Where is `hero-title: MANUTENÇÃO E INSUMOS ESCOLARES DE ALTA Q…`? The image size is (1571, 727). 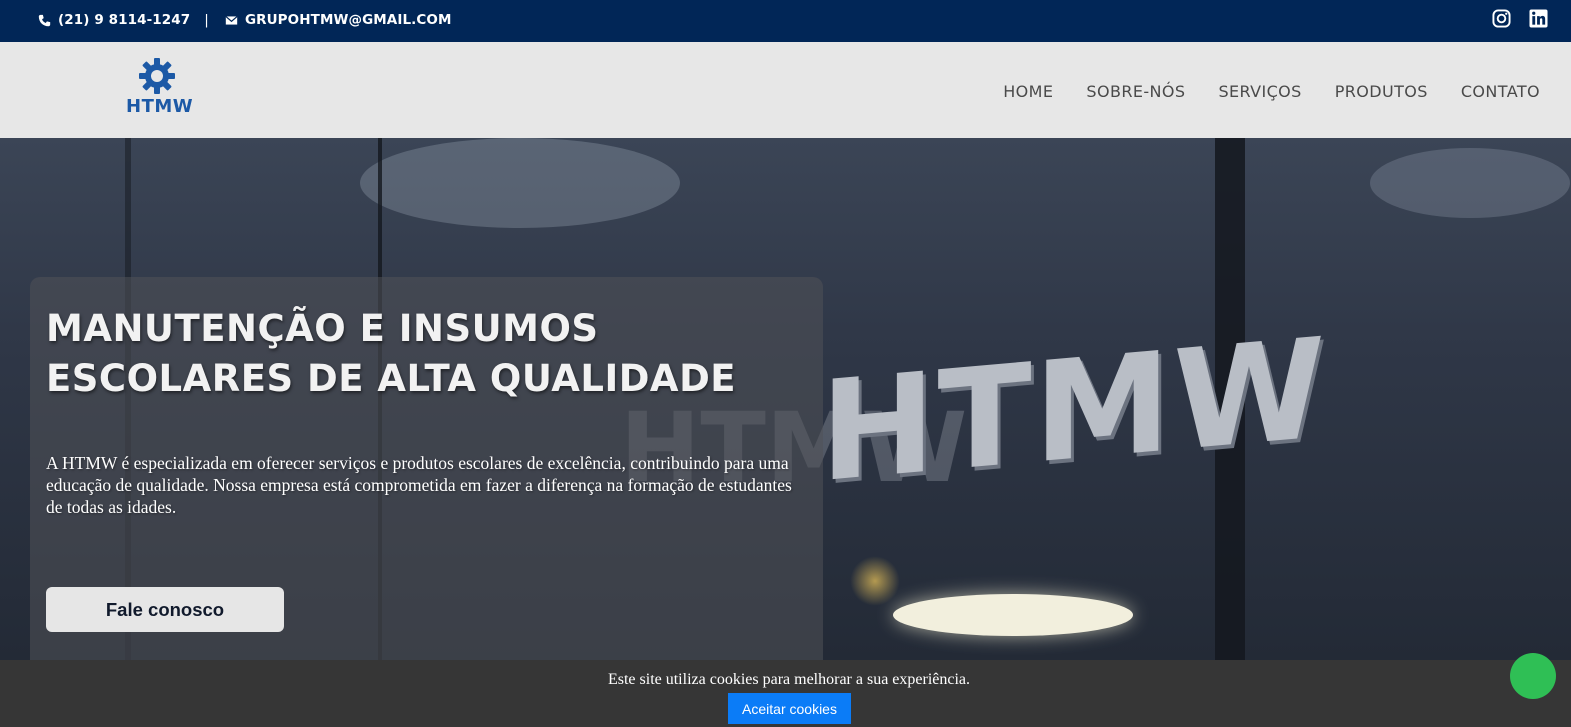
hero-title: MANUTENÇÃO E INSUMOS ESCOLARES DE ALTA Q… is located at coordinates (391, 353).